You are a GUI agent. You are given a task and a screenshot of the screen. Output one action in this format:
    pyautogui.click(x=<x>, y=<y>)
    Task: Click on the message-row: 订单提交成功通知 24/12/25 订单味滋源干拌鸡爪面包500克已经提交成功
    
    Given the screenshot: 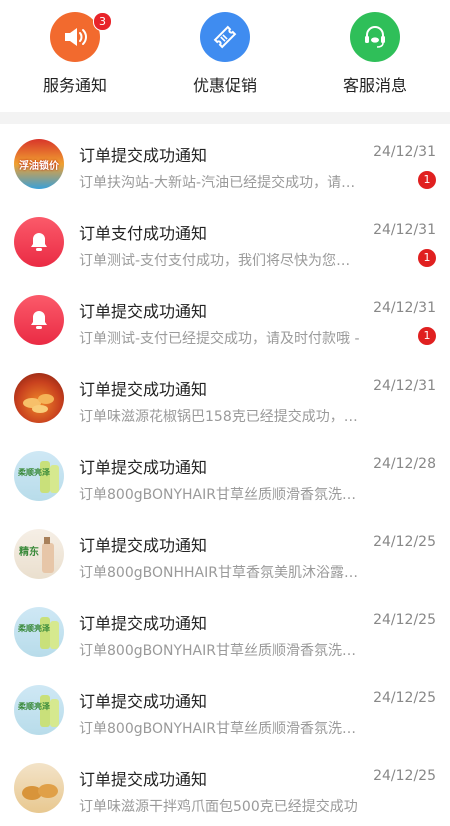 What is the action you would take?
    pyautogui.click(x=225, y=787)
    